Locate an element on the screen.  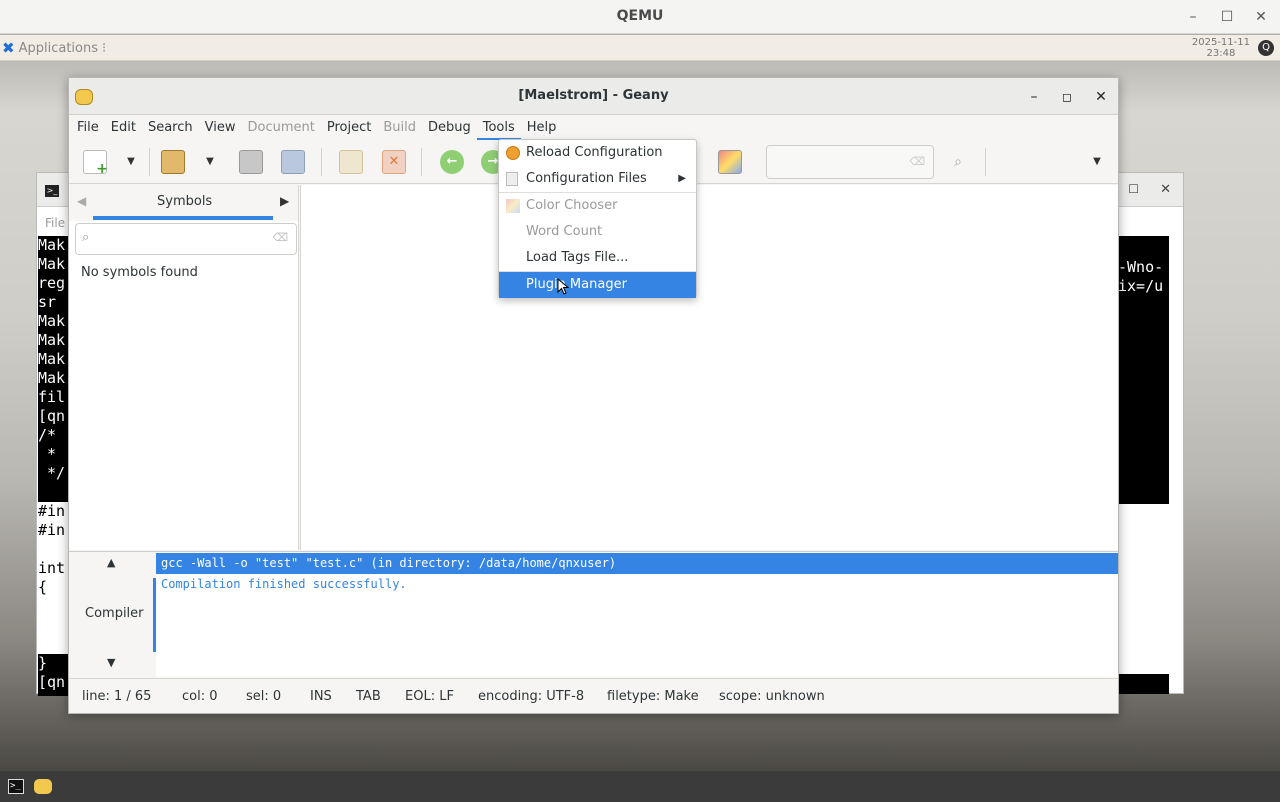
menu-view: View is located at coordinates (220, 128).